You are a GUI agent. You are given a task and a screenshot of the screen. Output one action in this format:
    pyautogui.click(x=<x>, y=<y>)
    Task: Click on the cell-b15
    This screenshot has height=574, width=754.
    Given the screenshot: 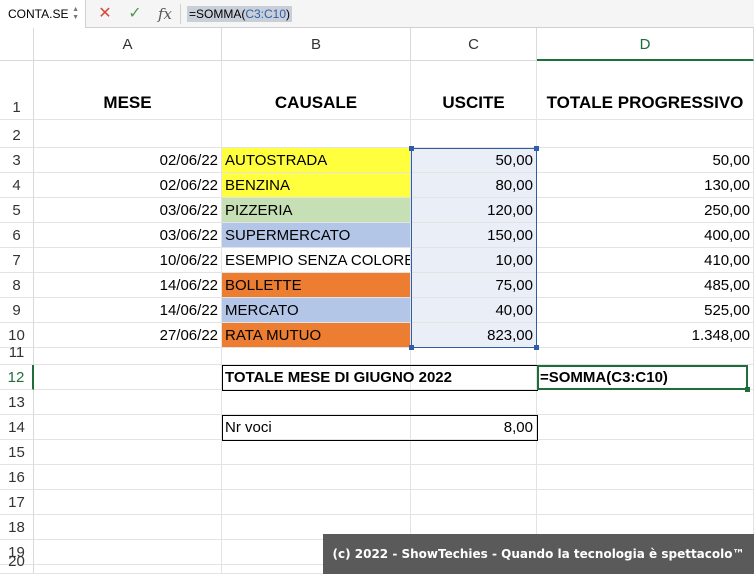 What is the action you would take?
    pyautogui.click(x=316, y=452)
    